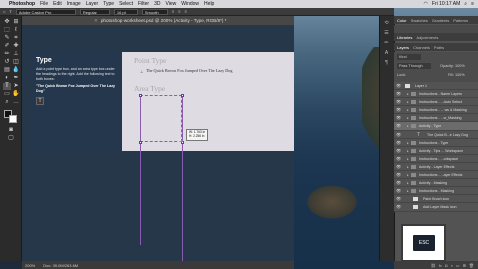 The height and width of the screenshot is (269, 478). Describe the element at coordinates (419, 20) in the screenshot. I see `tab-swatches: Swatches` at that location.